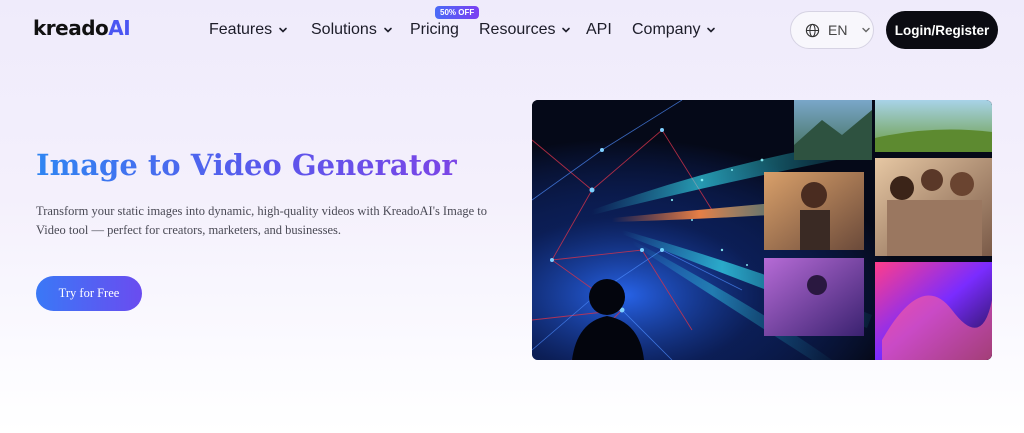 Image resolution: width=1024 pixels, height=433 pixels. I want to click on login-register-button: Login/Register, so click(942, 30).